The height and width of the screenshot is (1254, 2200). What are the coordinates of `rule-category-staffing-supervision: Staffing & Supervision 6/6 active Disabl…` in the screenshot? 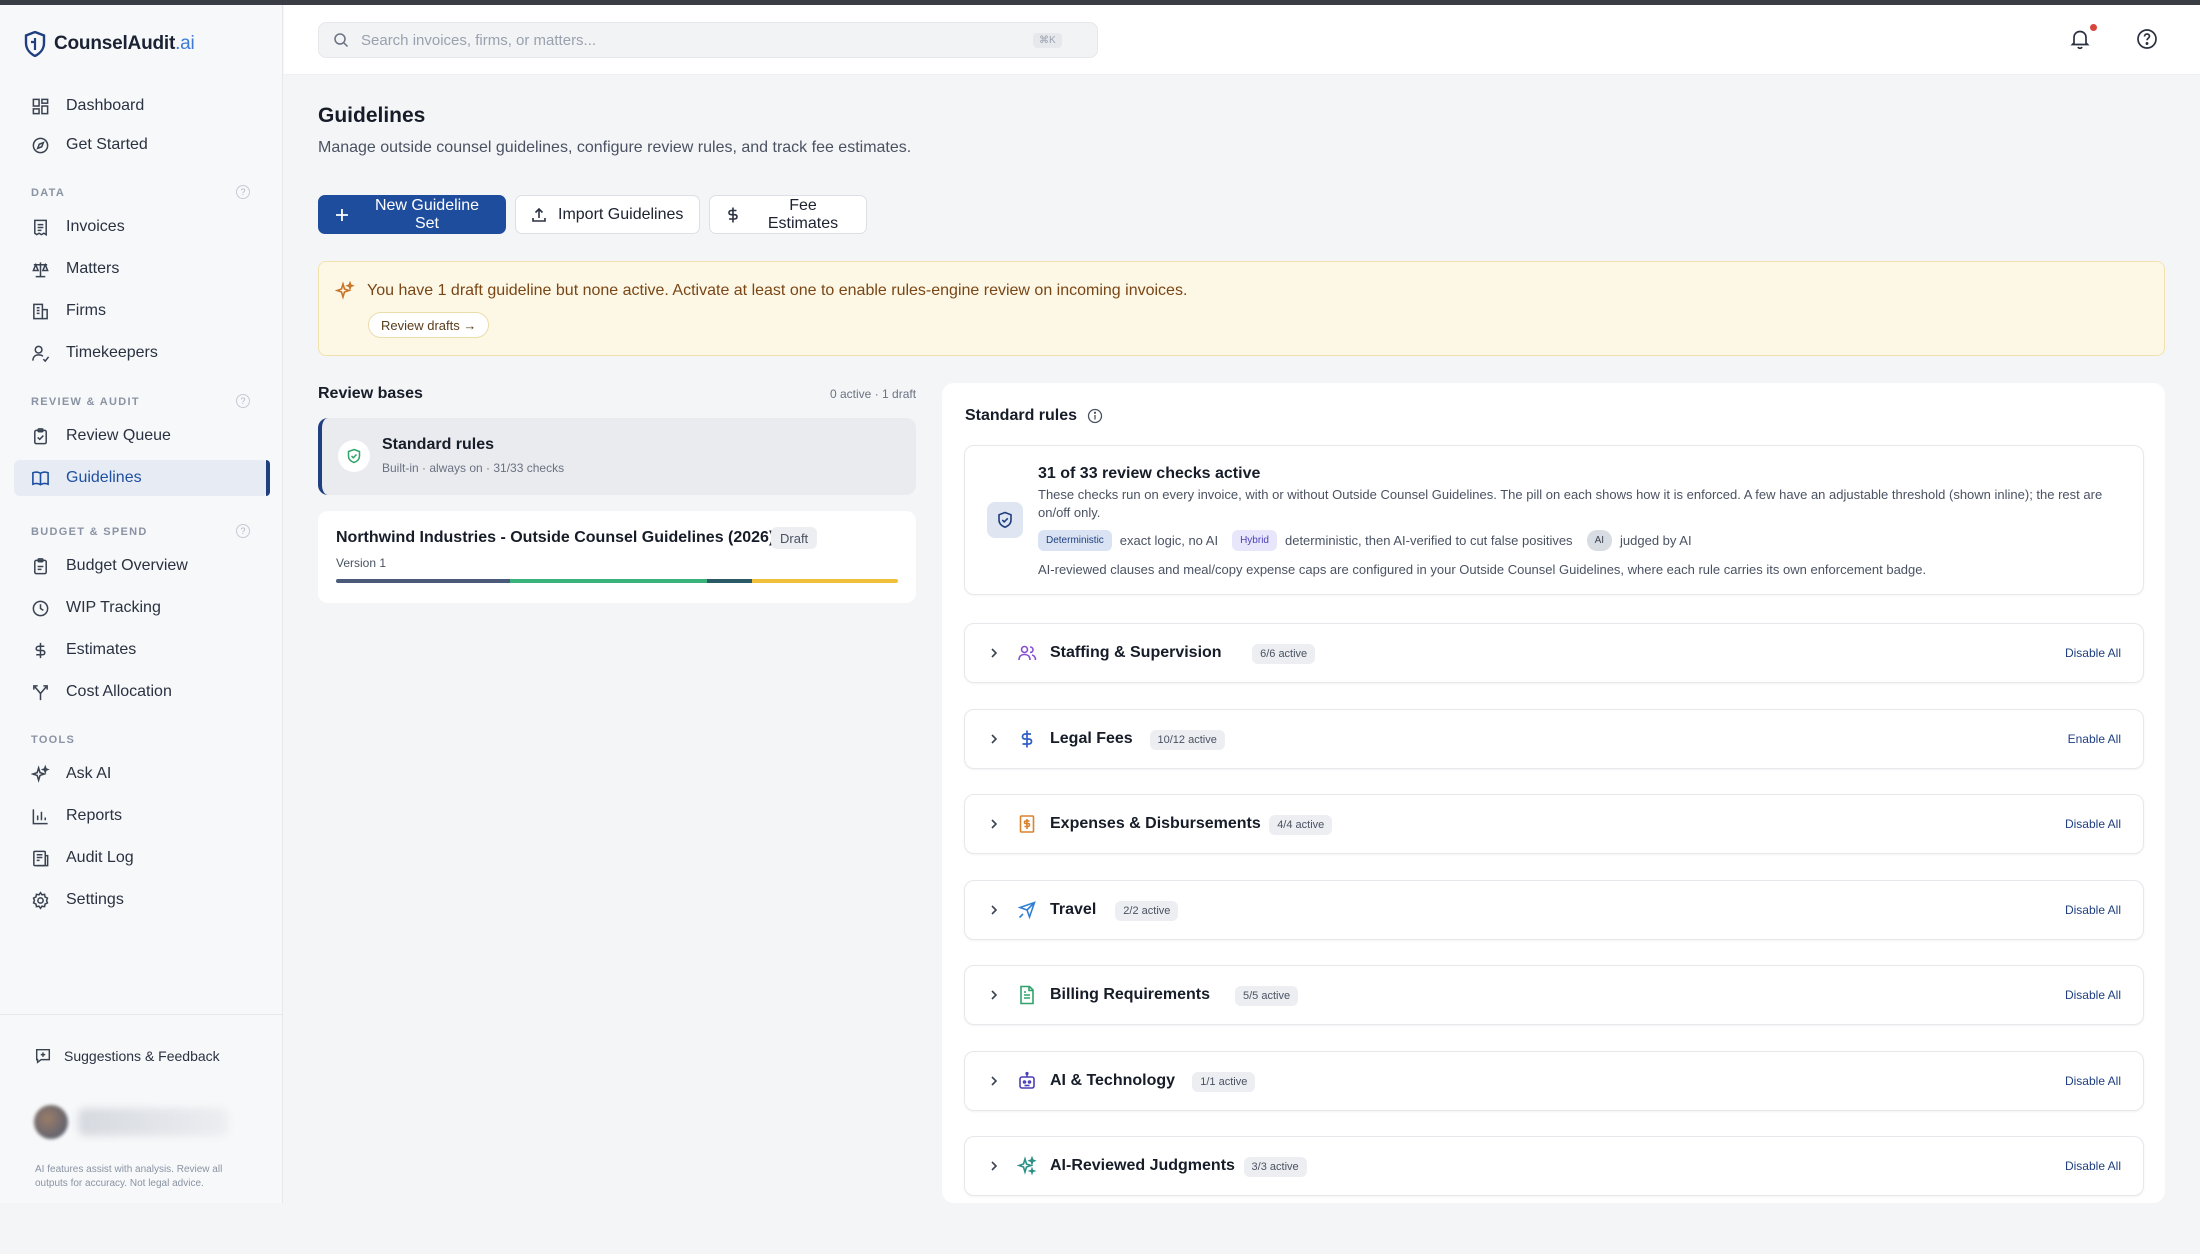 It's located at (1554, 653).